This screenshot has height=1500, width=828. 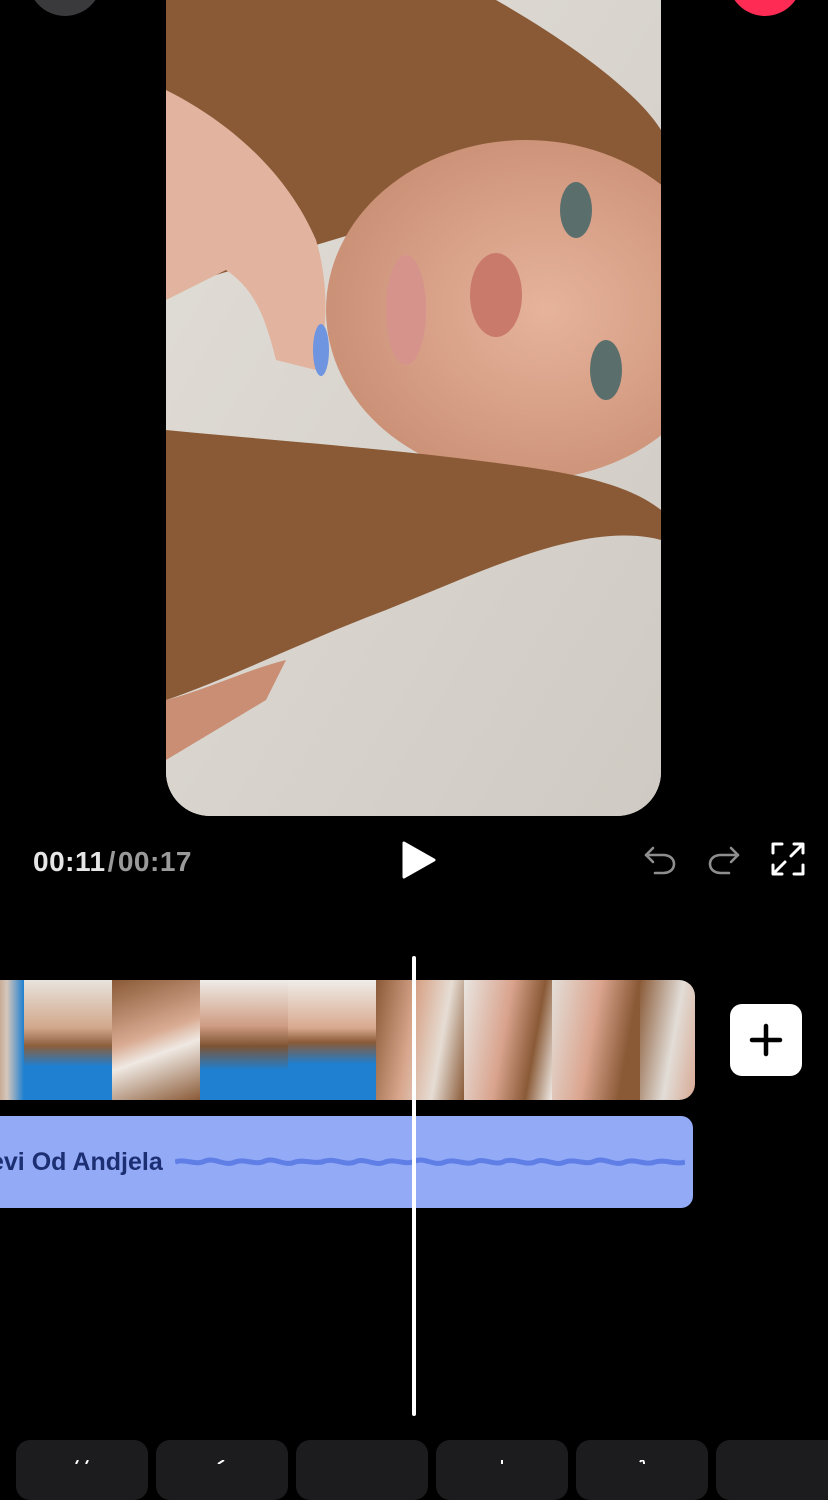 I want to click on fullscreen-icon, so click(x=788, y=859).